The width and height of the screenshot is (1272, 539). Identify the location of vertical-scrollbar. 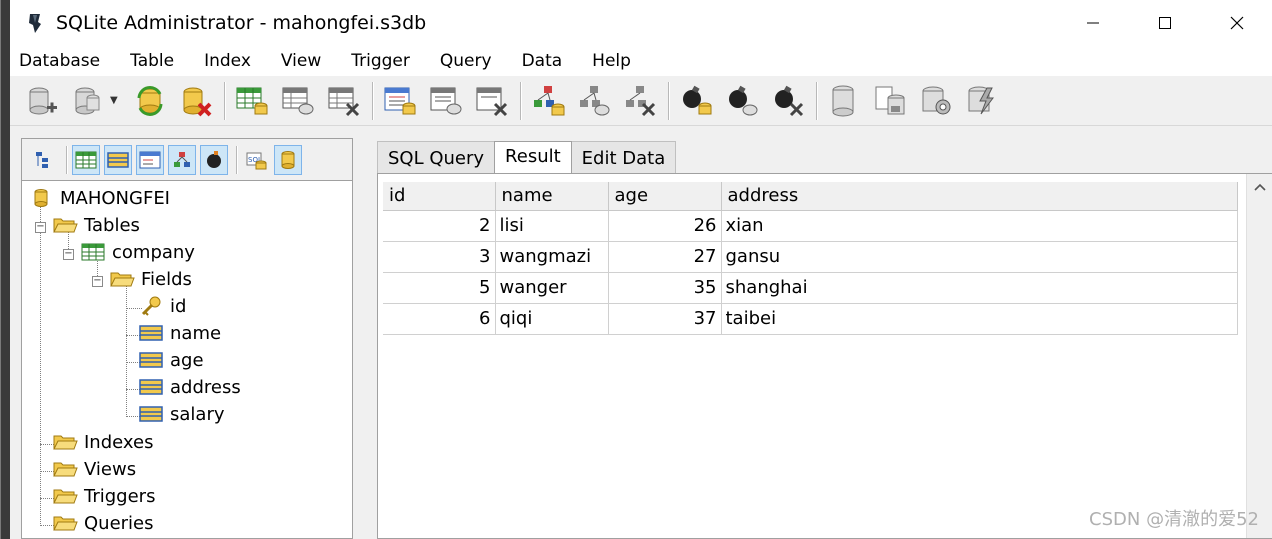
(1259, 356).